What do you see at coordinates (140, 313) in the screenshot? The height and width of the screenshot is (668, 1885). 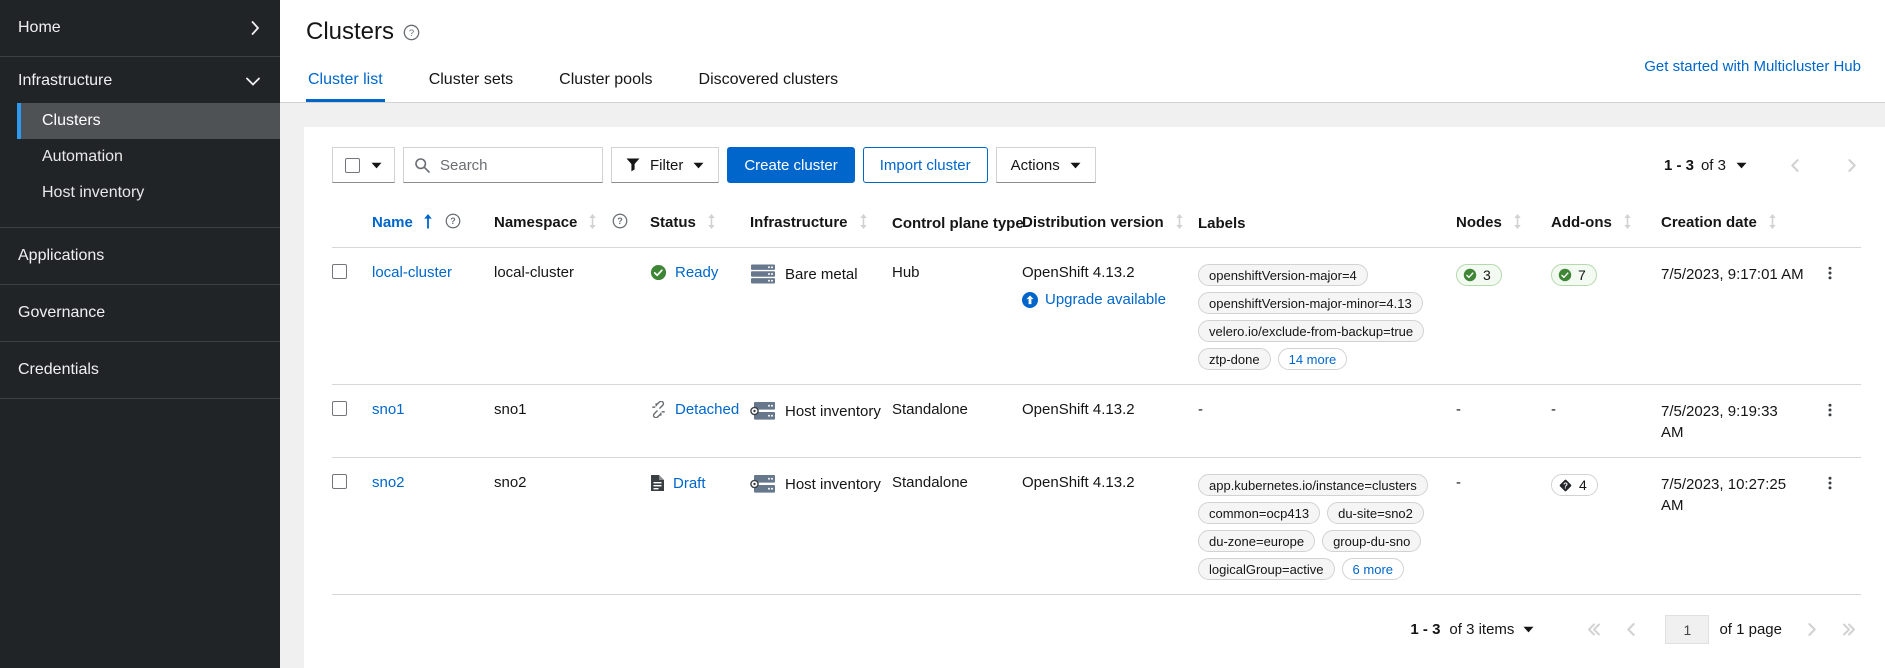 I see `sidebar-item-governance: Governance` at bounding box center [140, 313].